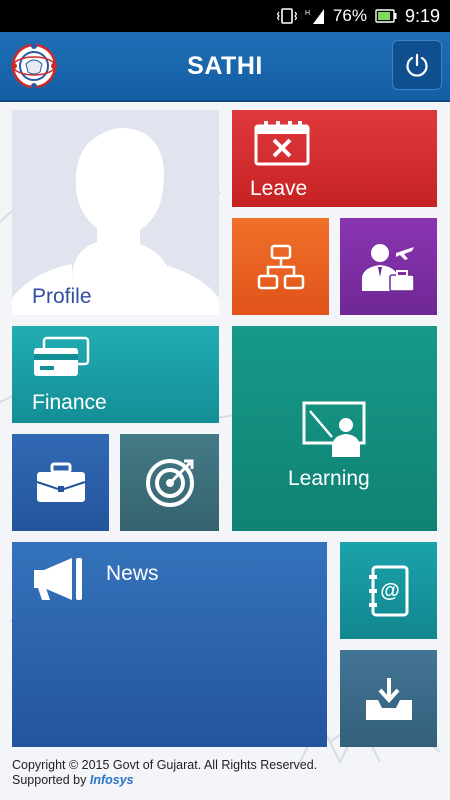  Describe the element at coordinates (62, 296) in the screenshot. I see `profile-label: Profile` at that location.